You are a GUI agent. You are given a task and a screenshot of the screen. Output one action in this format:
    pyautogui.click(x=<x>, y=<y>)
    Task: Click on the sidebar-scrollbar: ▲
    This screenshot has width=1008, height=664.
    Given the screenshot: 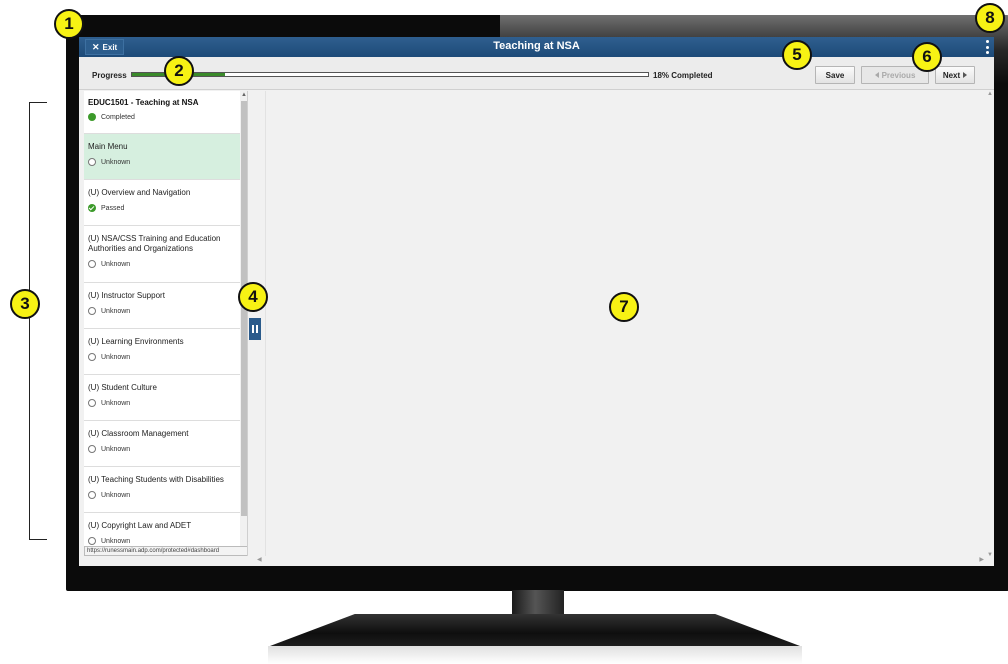 What is the action you would take?
    pyautogui.click(x=243, y=323)
    